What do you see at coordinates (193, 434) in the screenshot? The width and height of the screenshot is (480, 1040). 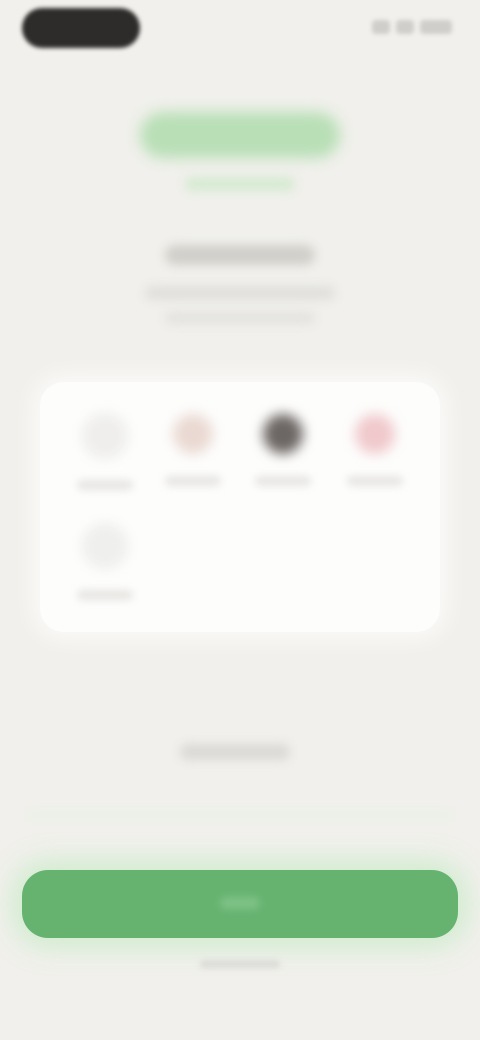 I see `beige-swatch-icon` at bounding box center [193, 434].